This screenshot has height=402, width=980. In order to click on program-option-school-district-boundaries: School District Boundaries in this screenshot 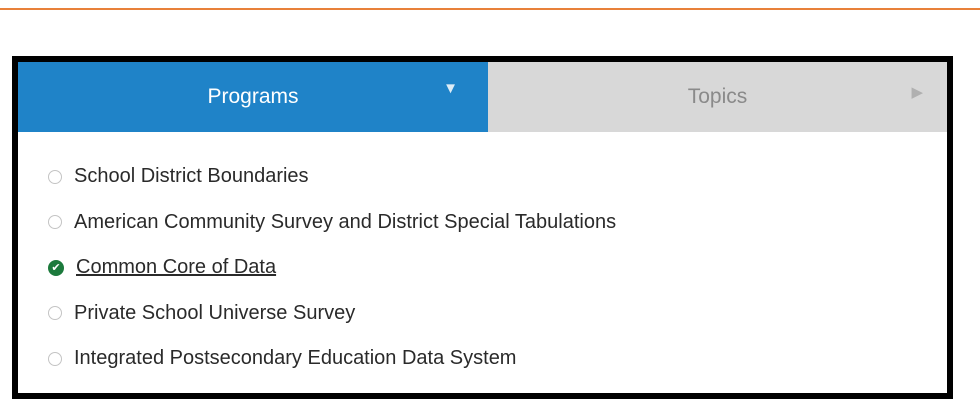, I will do `click(332, 177)`.